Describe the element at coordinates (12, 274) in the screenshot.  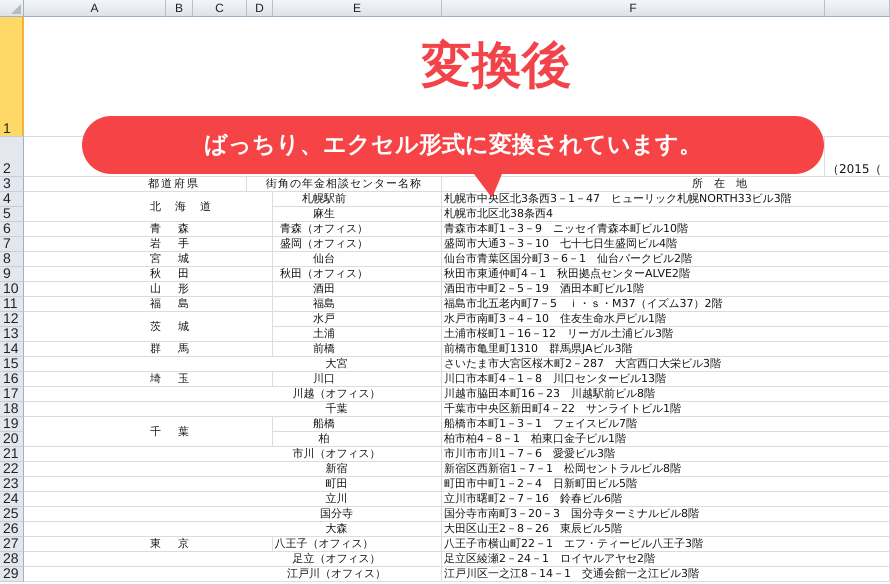
I see `row-header: 9` at that location.